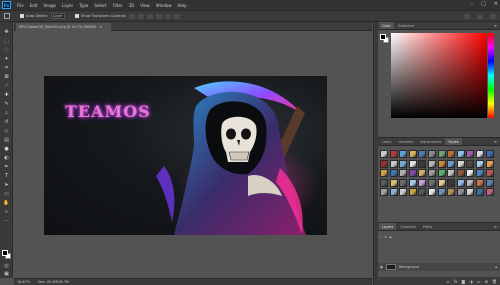  I want to click on magic-wand-icon: ✦, so click(6, 58).